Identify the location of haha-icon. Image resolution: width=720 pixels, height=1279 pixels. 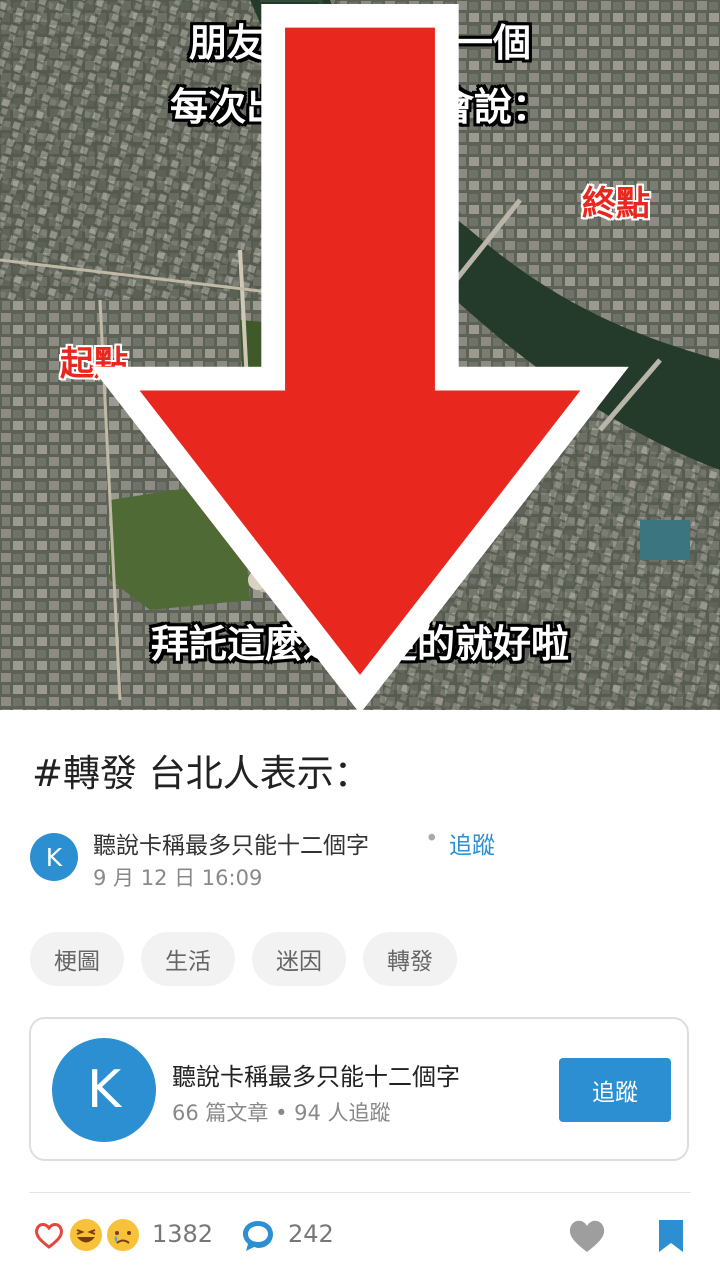
(86, 1235).